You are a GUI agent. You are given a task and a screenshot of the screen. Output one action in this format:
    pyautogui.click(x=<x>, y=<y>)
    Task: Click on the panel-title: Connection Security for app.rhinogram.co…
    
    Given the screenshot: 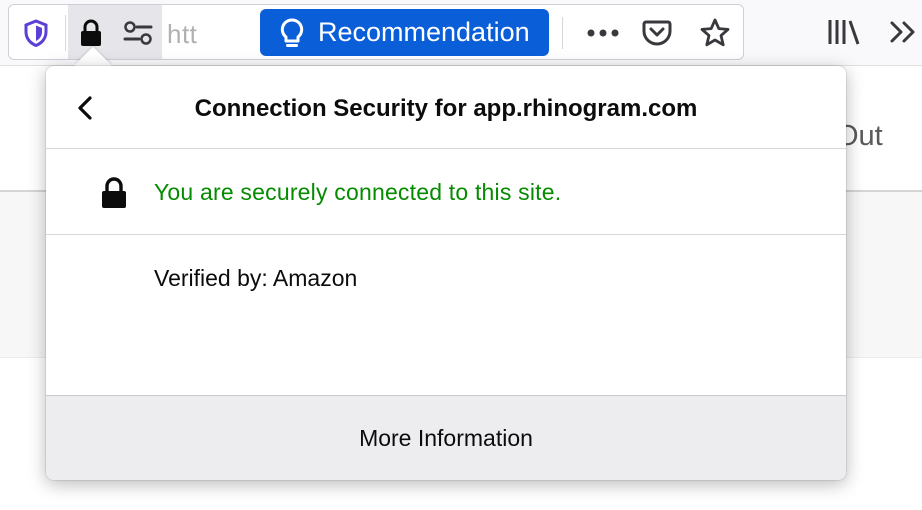 What is the action you would take?
    pyautogui.click(x=446, y=108)
    